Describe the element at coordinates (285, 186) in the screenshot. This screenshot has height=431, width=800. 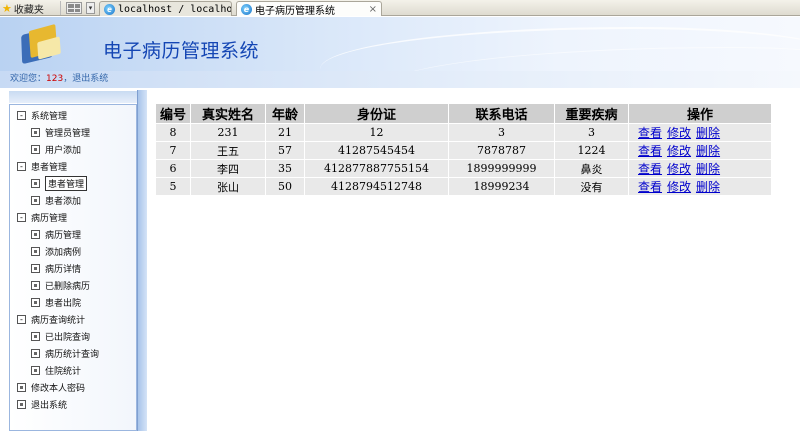
I see `cell-age: 50` at that location.